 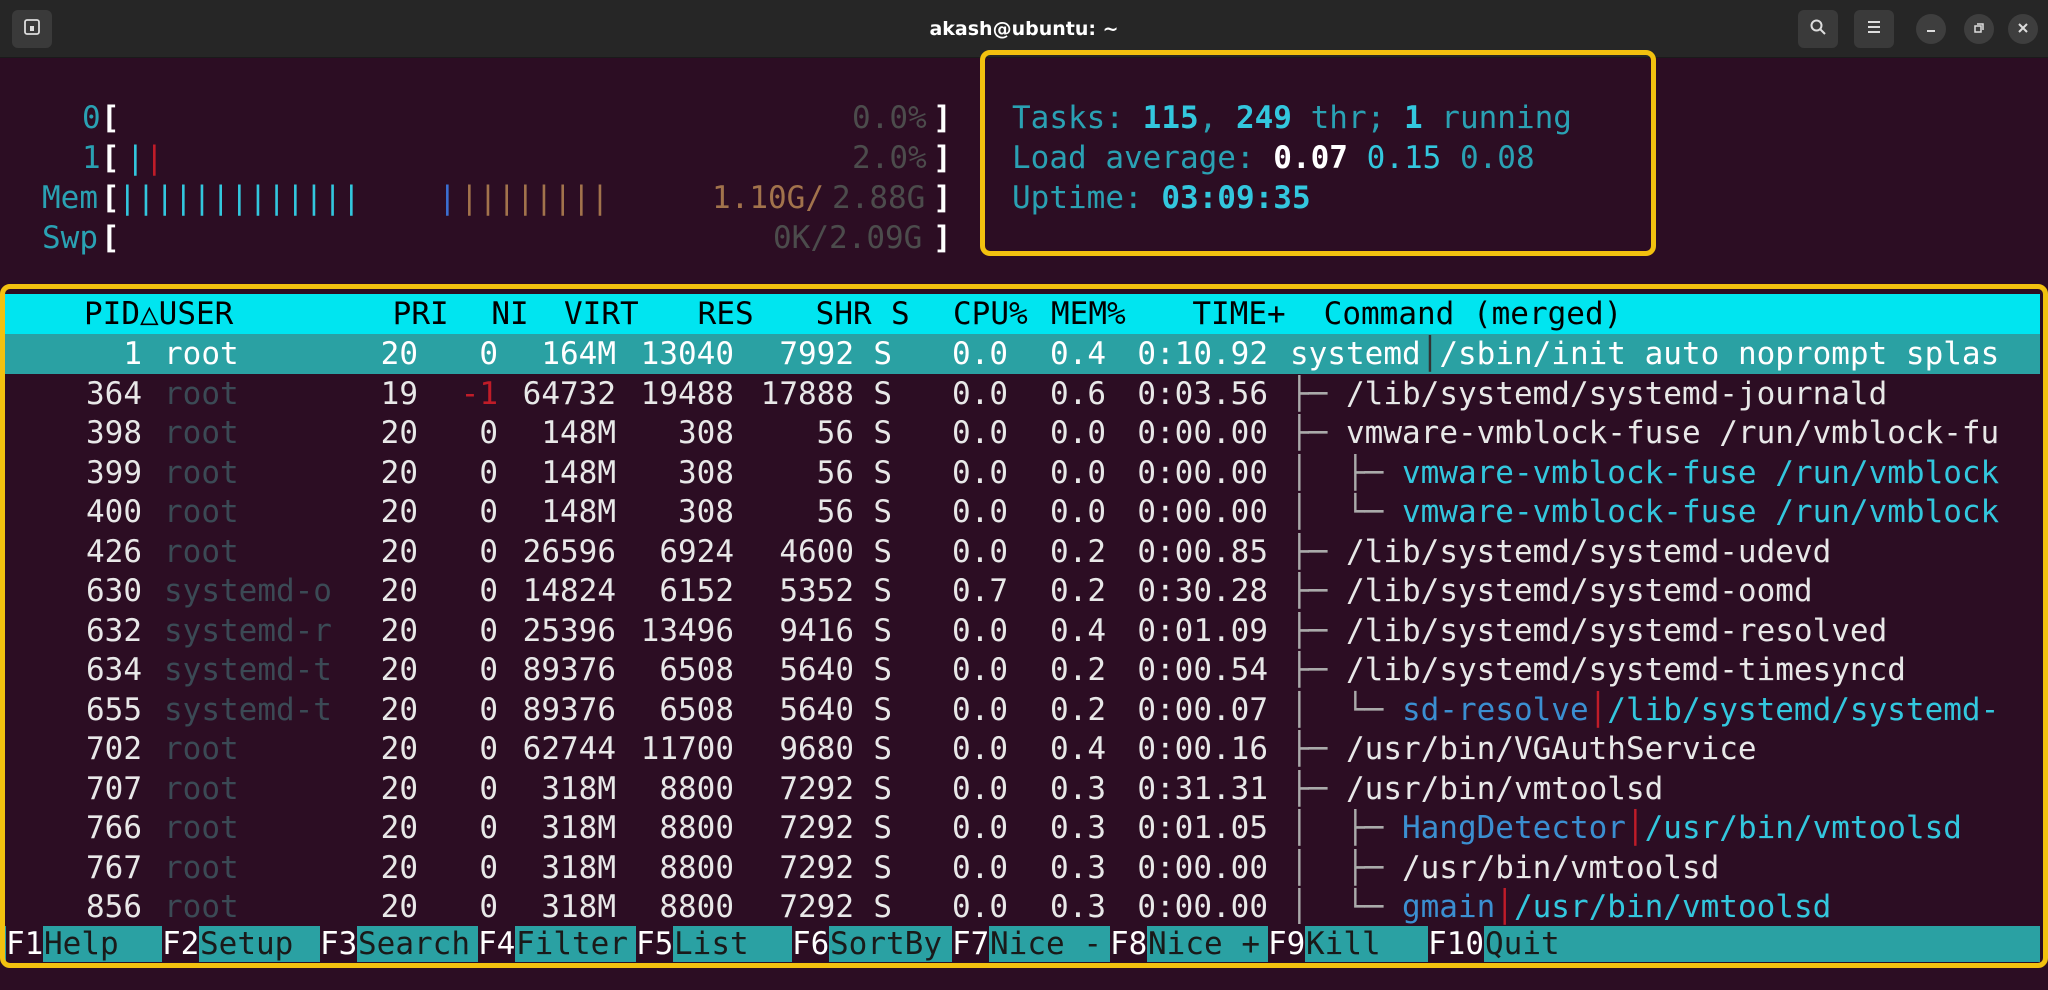 I want to click on col-s: S, so click(x=900, y=314).